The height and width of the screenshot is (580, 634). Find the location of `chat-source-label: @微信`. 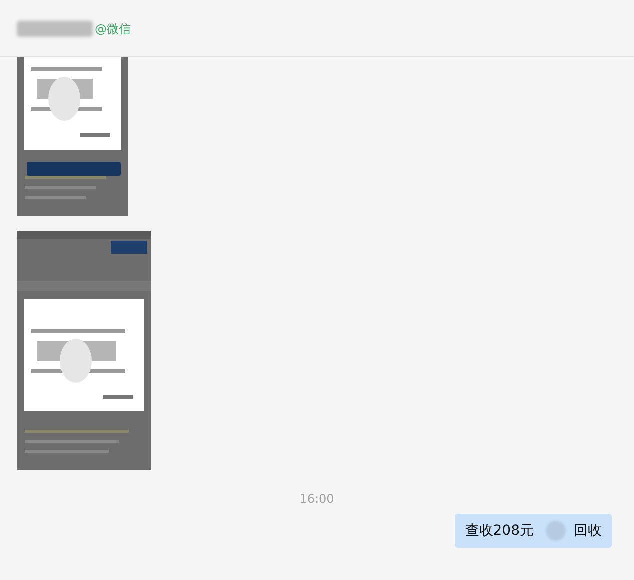

chat-source-label: @微信 is located at coordinates (113, 29).